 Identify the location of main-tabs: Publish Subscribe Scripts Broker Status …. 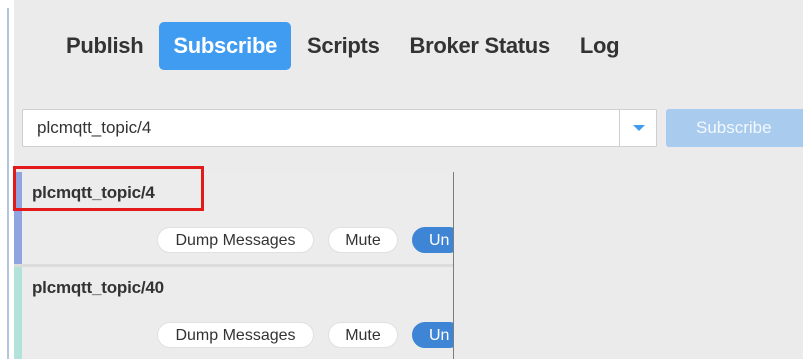
(343, 46).